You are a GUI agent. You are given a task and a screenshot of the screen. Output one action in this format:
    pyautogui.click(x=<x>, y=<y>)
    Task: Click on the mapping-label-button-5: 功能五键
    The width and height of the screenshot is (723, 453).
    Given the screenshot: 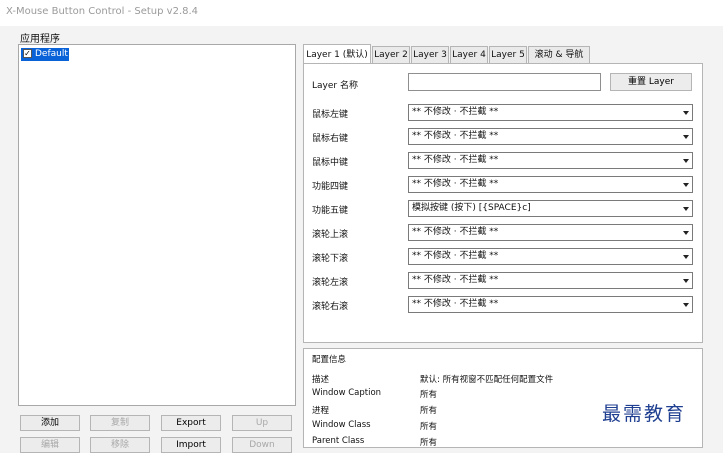 What is the action you would take?
    pyautogui.click(x=330, y=211)
    